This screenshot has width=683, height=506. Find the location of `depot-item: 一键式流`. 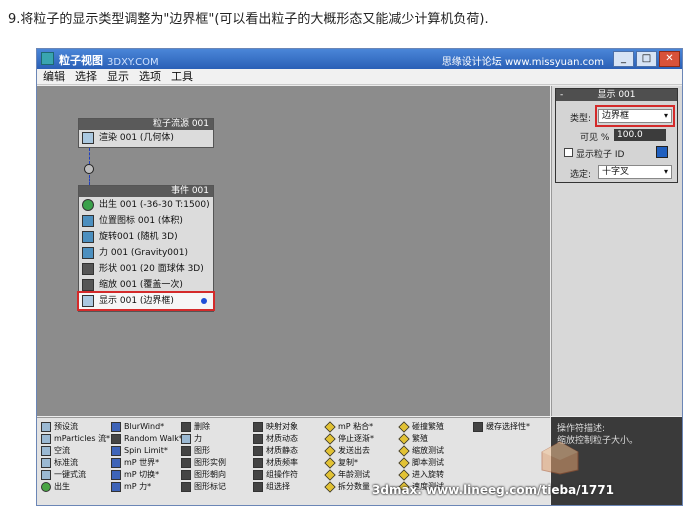

depot-item: 一键式流 is located at coordinates (75, 475).